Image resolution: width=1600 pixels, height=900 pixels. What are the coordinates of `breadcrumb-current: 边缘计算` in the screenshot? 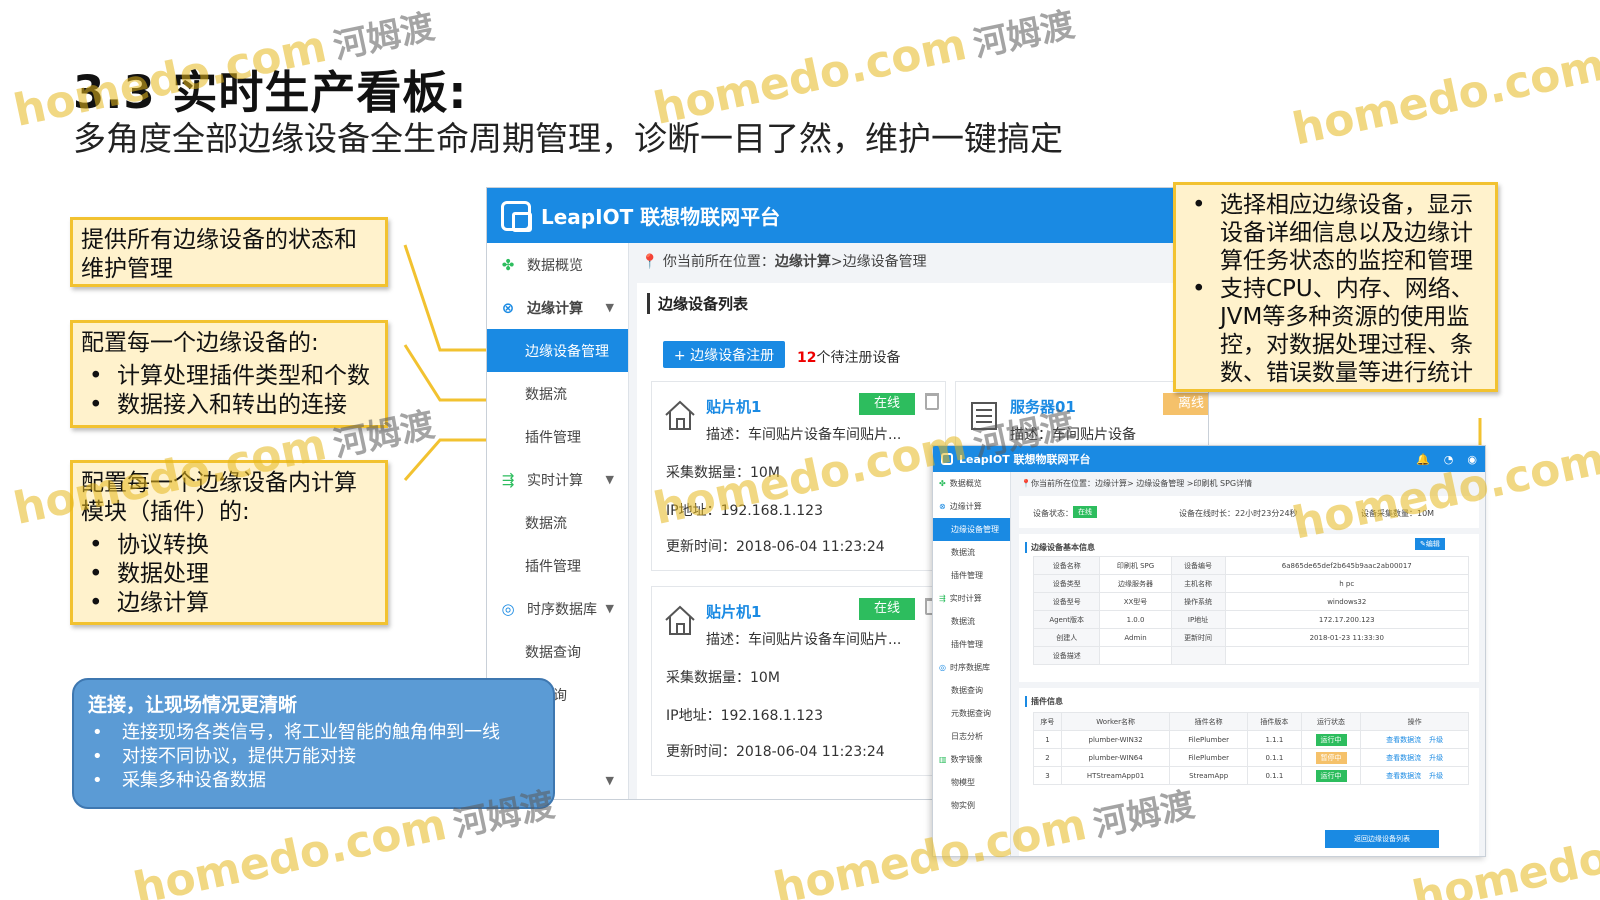 It's located at (803, 262).